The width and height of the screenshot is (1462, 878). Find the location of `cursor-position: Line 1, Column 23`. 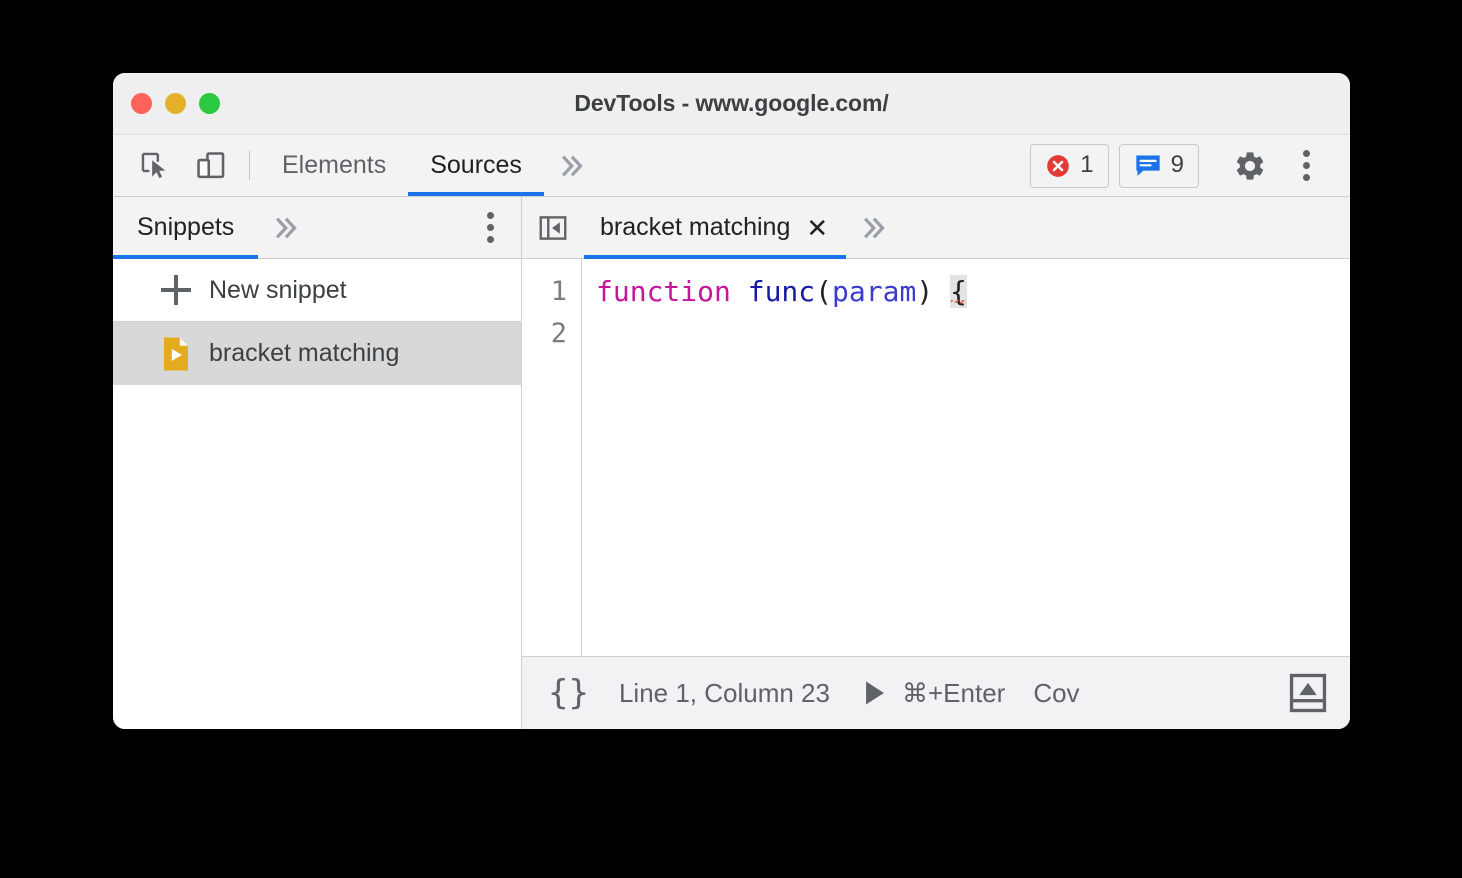

cursor-position: Line 1, Column 23 is located at coordinates (724, 692).